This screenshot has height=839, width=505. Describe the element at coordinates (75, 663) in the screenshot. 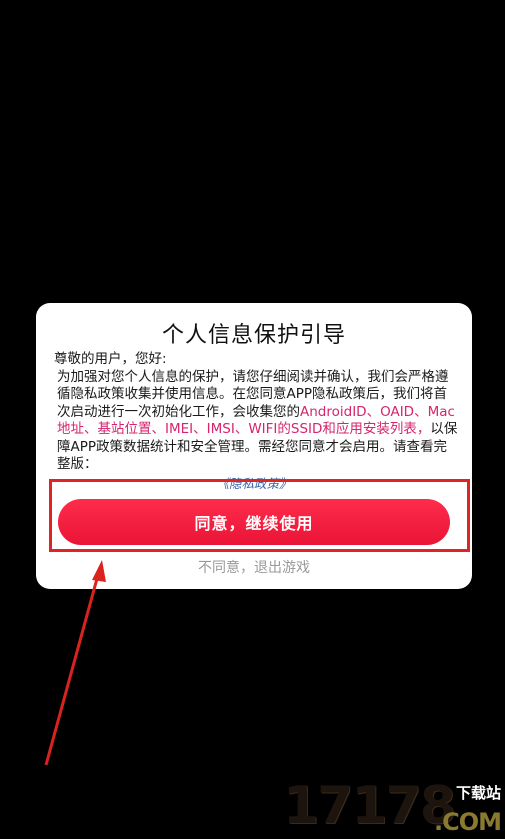

I see `annotation-arrow-icon` at that location.